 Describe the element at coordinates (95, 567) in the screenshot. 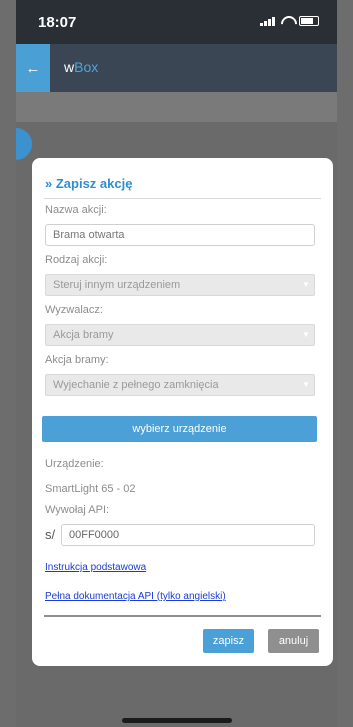

I see `basic-instructions-link: Instrukcja podstawowa` at that location.